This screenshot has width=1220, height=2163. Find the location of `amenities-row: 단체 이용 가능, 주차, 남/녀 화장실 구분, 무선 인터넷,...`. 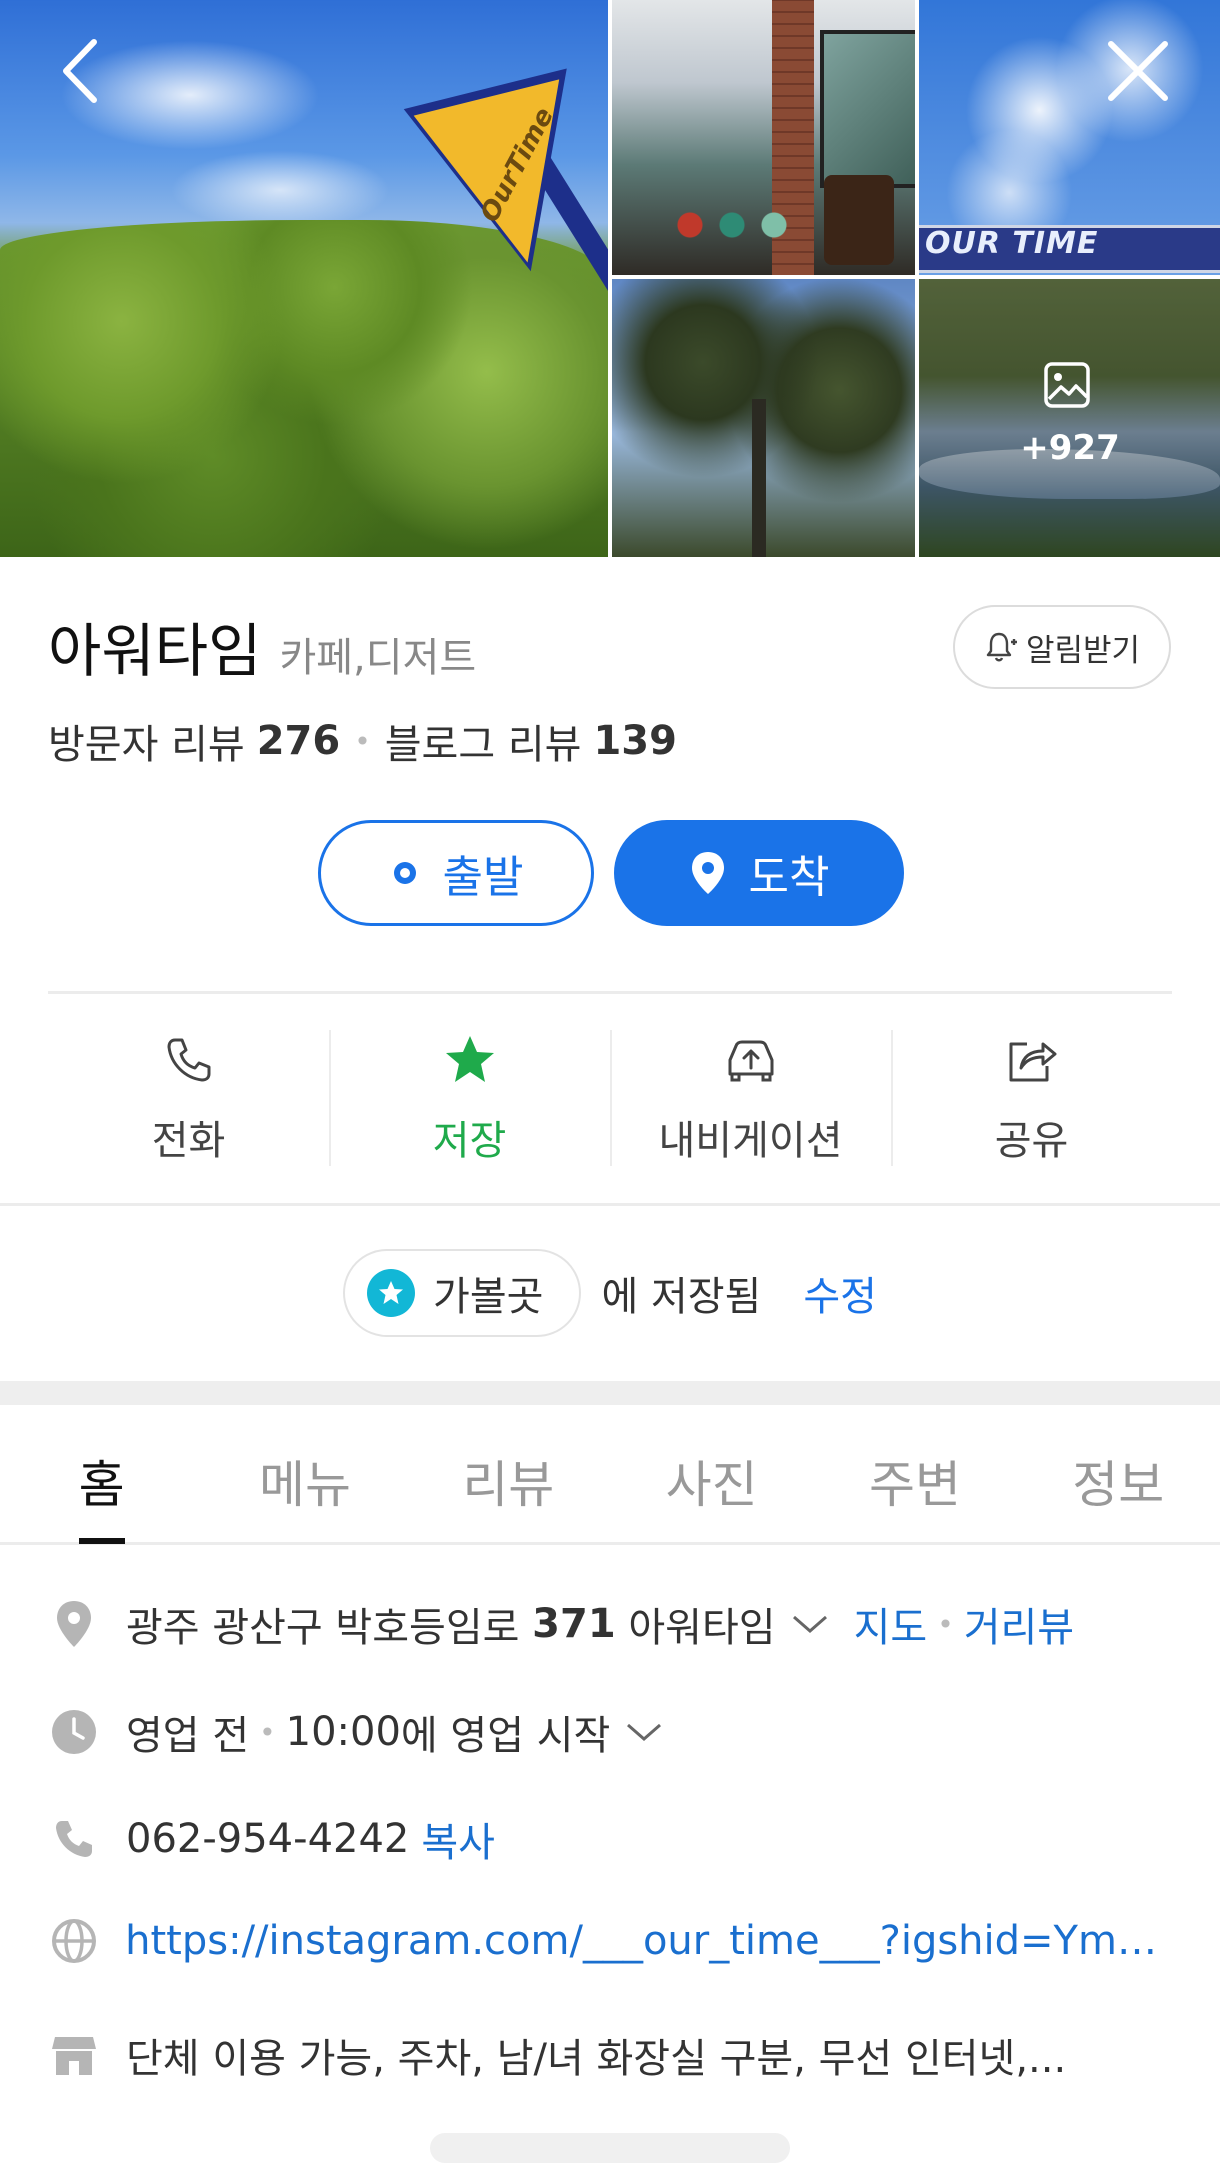

amenities-row: 단체 이용 가능, 주차, 남/녀 화장실 구분, 무선 인터넷,... is located at coordinates (610, 2055).